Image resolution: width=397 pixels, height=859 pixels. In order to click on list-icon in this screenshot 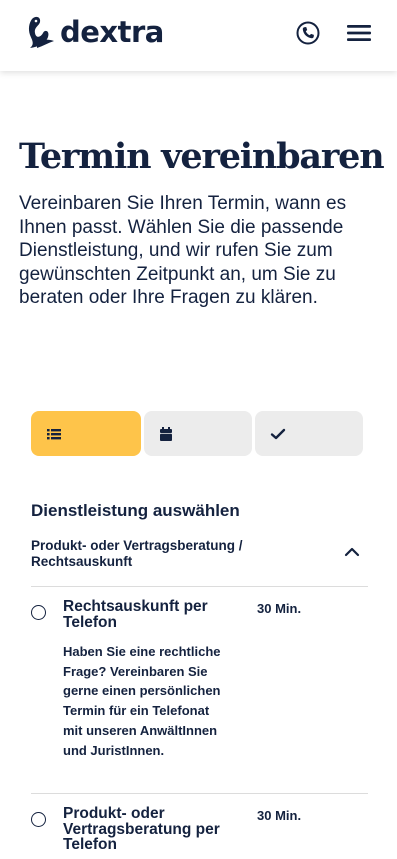, I will do `click(54, 433)`.